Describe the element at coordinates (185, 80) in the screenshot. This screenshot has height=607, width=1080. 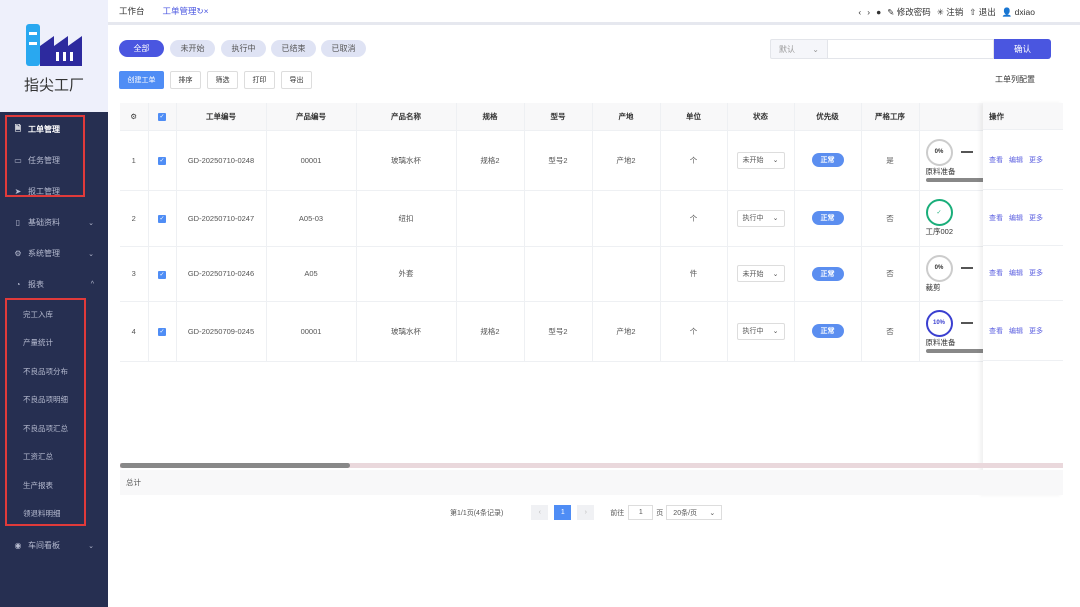
I see `action-button: 排序` at that location.